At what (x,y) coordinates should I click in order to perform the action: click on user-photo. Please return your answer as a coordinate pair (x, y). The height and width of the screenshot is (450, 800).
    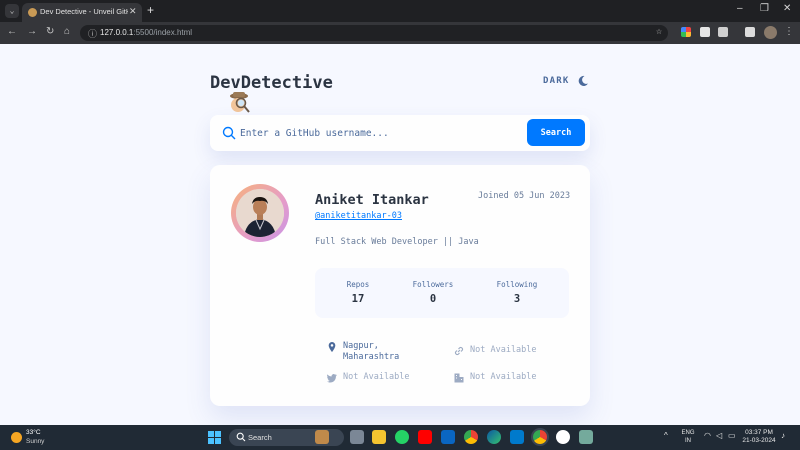
    Looking at the image, I should click on (260, 213).